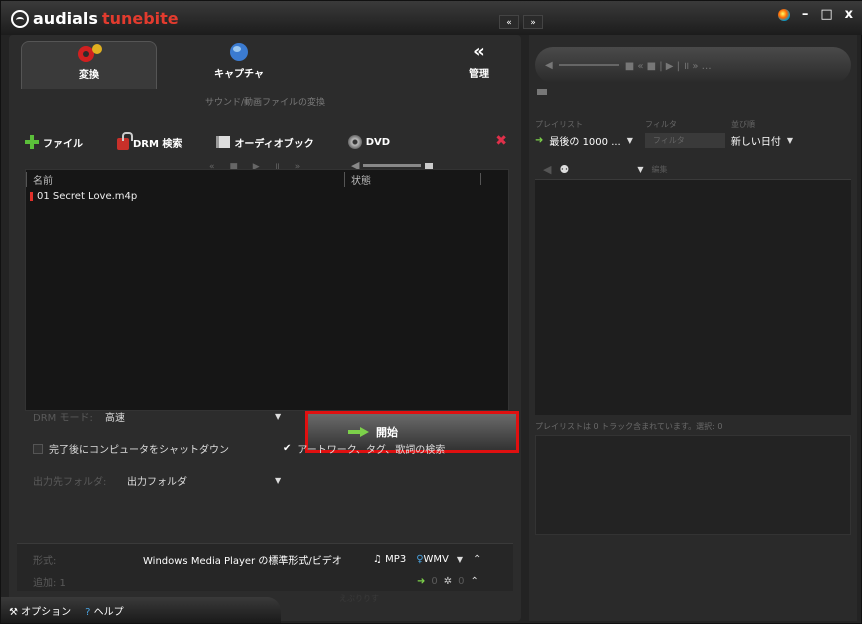  What do you see at coordinates (239, 74) in the screenshot?
I see `tab-capture-label: キャプチャ` at bounding box center [239, 74].